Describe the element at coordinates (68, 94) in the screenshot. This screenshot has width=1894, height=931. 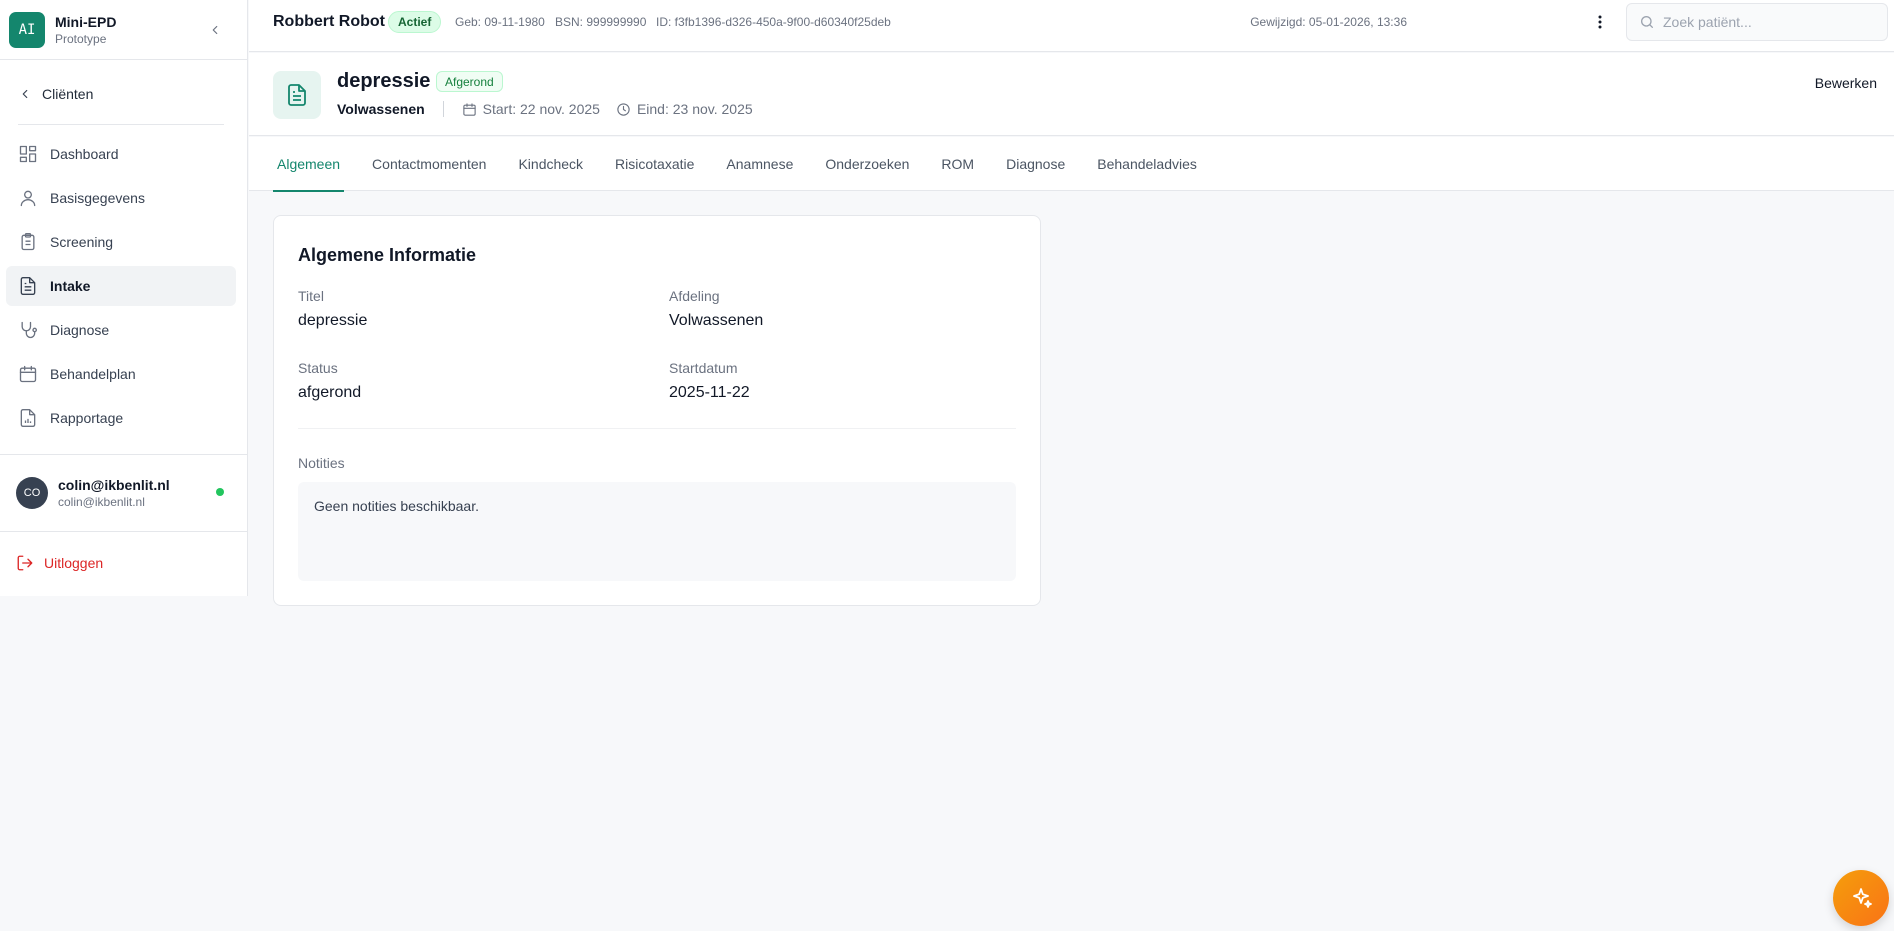
I see `back-link-label: Cliënten` at that location.